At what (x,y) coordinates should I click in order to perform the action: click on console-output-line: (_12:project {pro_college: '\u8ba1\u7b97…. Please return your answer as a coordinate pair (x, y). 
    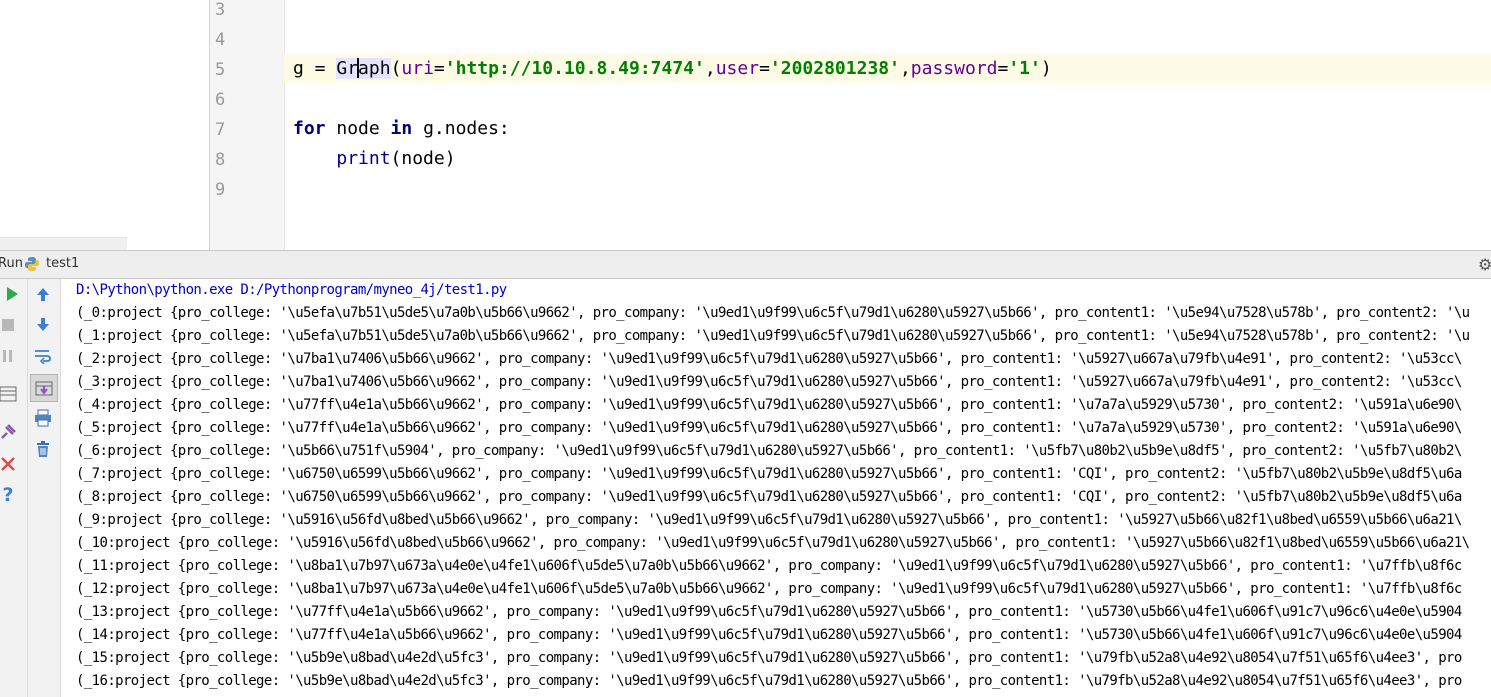
    Looking at the image, I should click on (769, 589).